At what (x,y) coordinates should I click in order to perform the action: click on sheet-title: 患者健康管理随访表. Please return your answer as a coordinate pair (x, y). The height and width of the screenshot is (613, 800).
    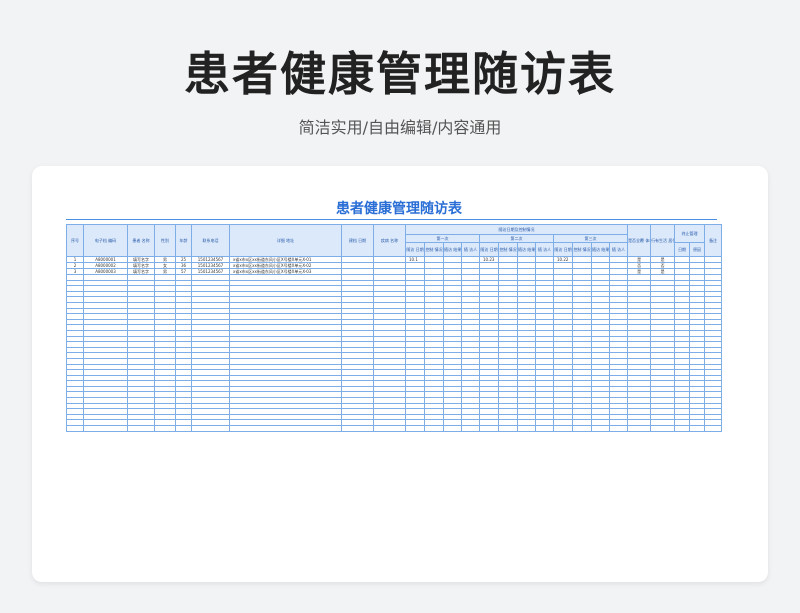
    Looking at the image, I should click on (399, 209).